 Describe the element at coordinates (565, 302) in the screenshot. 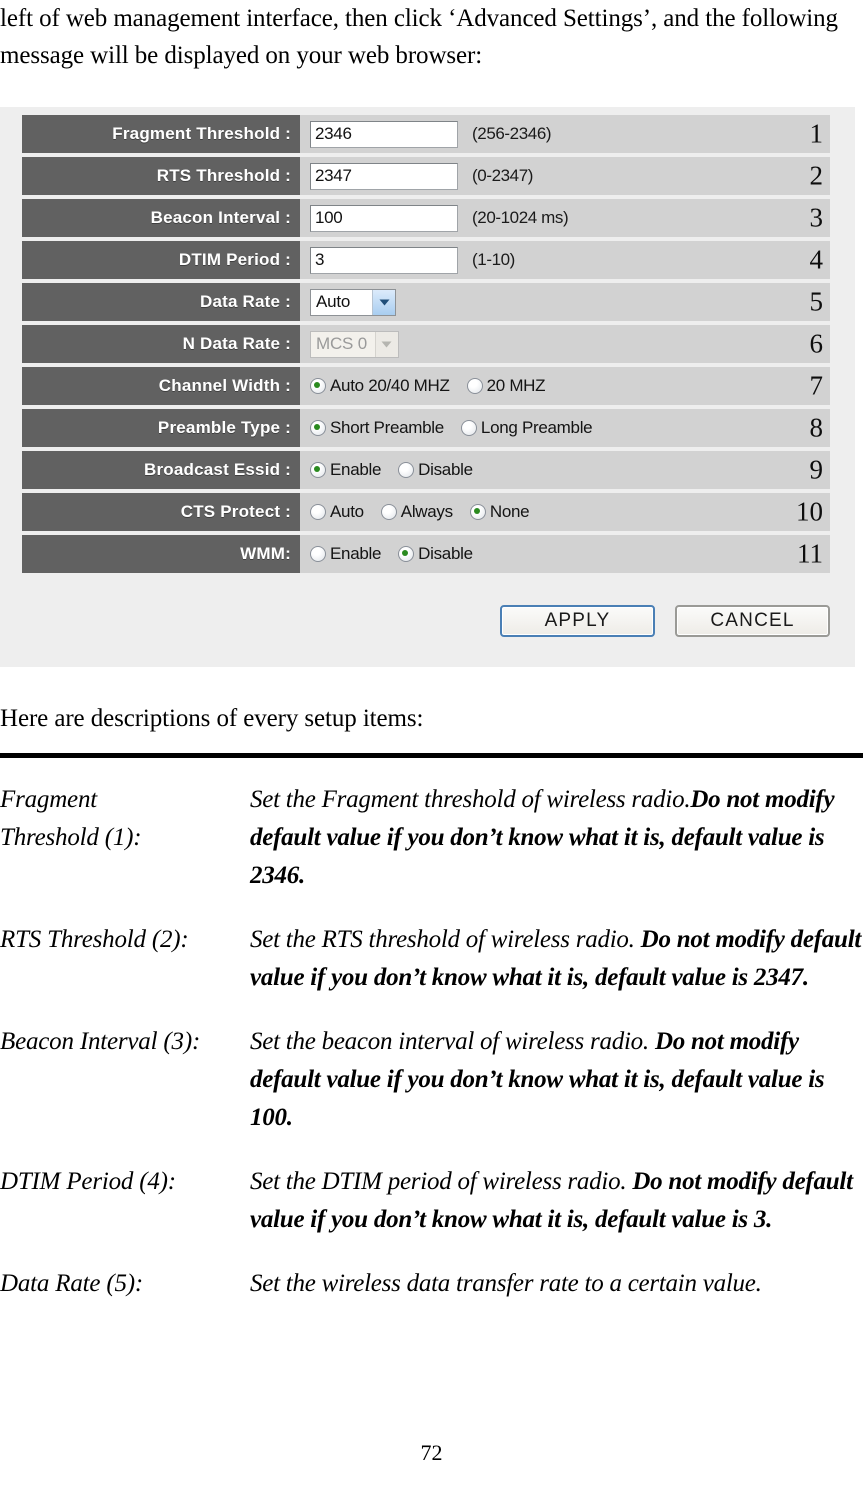

I see `row-field: Auto 5` at that location.